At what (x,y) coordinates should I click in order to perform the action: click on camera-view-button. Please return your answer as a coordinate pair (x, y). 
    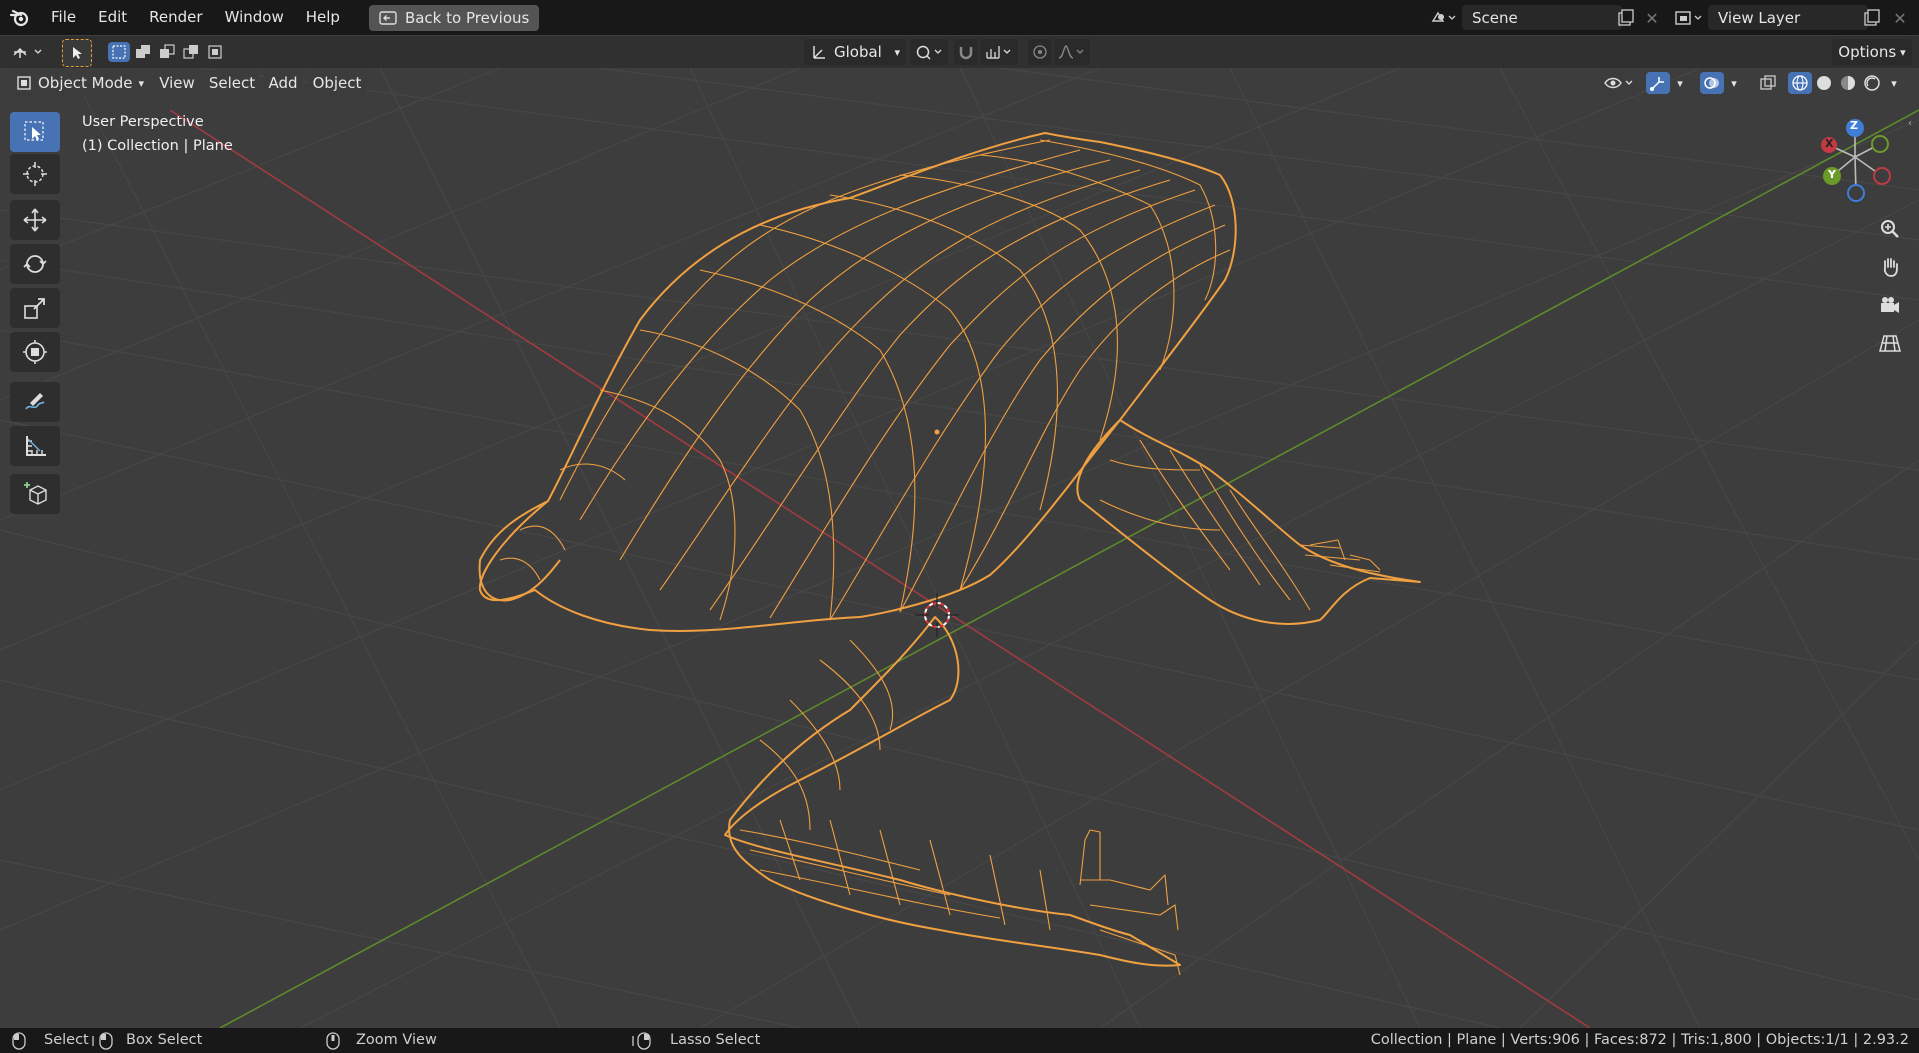
    Looking at the image, I should click on (1890, 305).